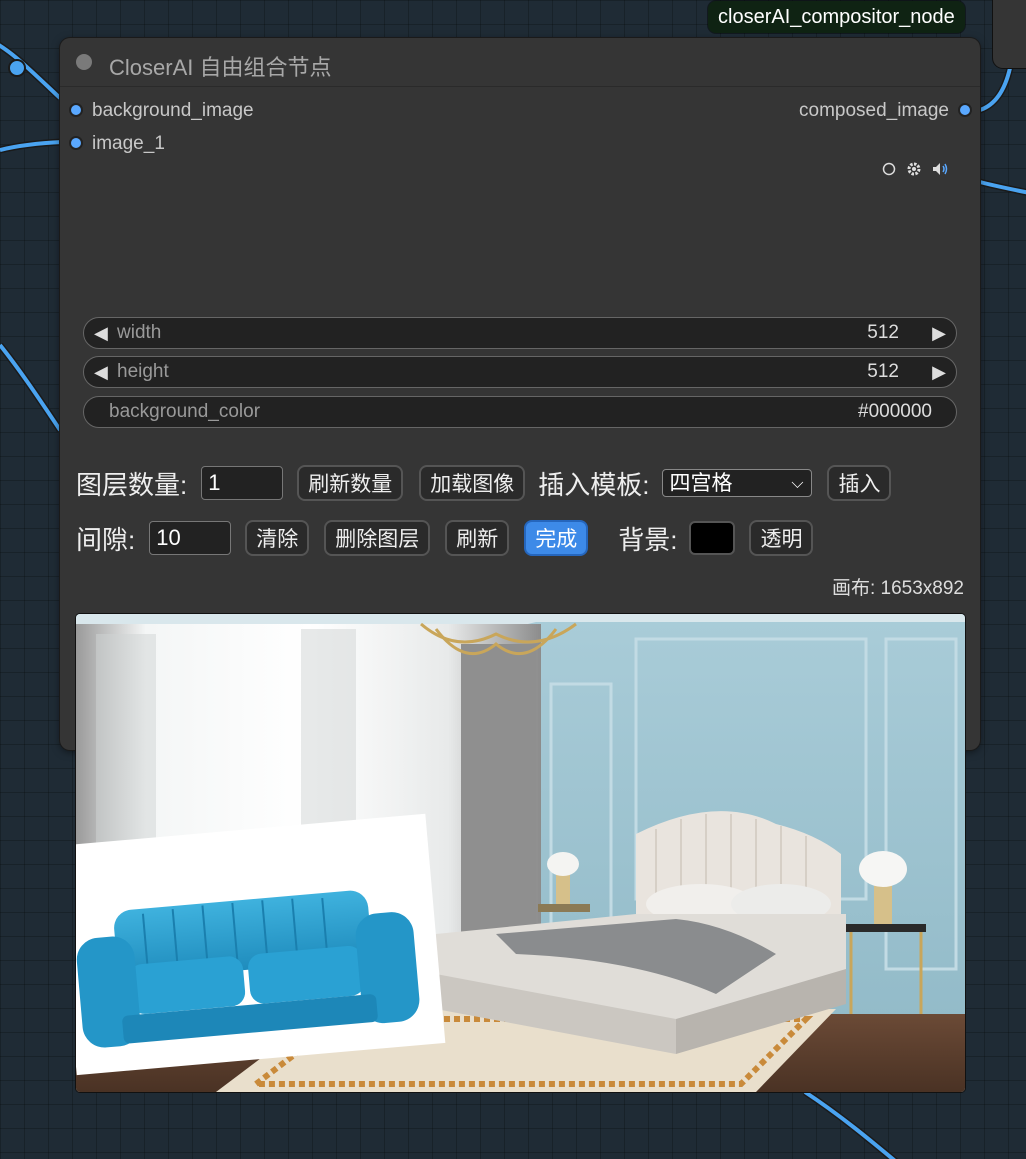 The width and height of the screenshot is (1026, 1159). I want to click on chevron-down-icon: ⌵, so click(797, 482).